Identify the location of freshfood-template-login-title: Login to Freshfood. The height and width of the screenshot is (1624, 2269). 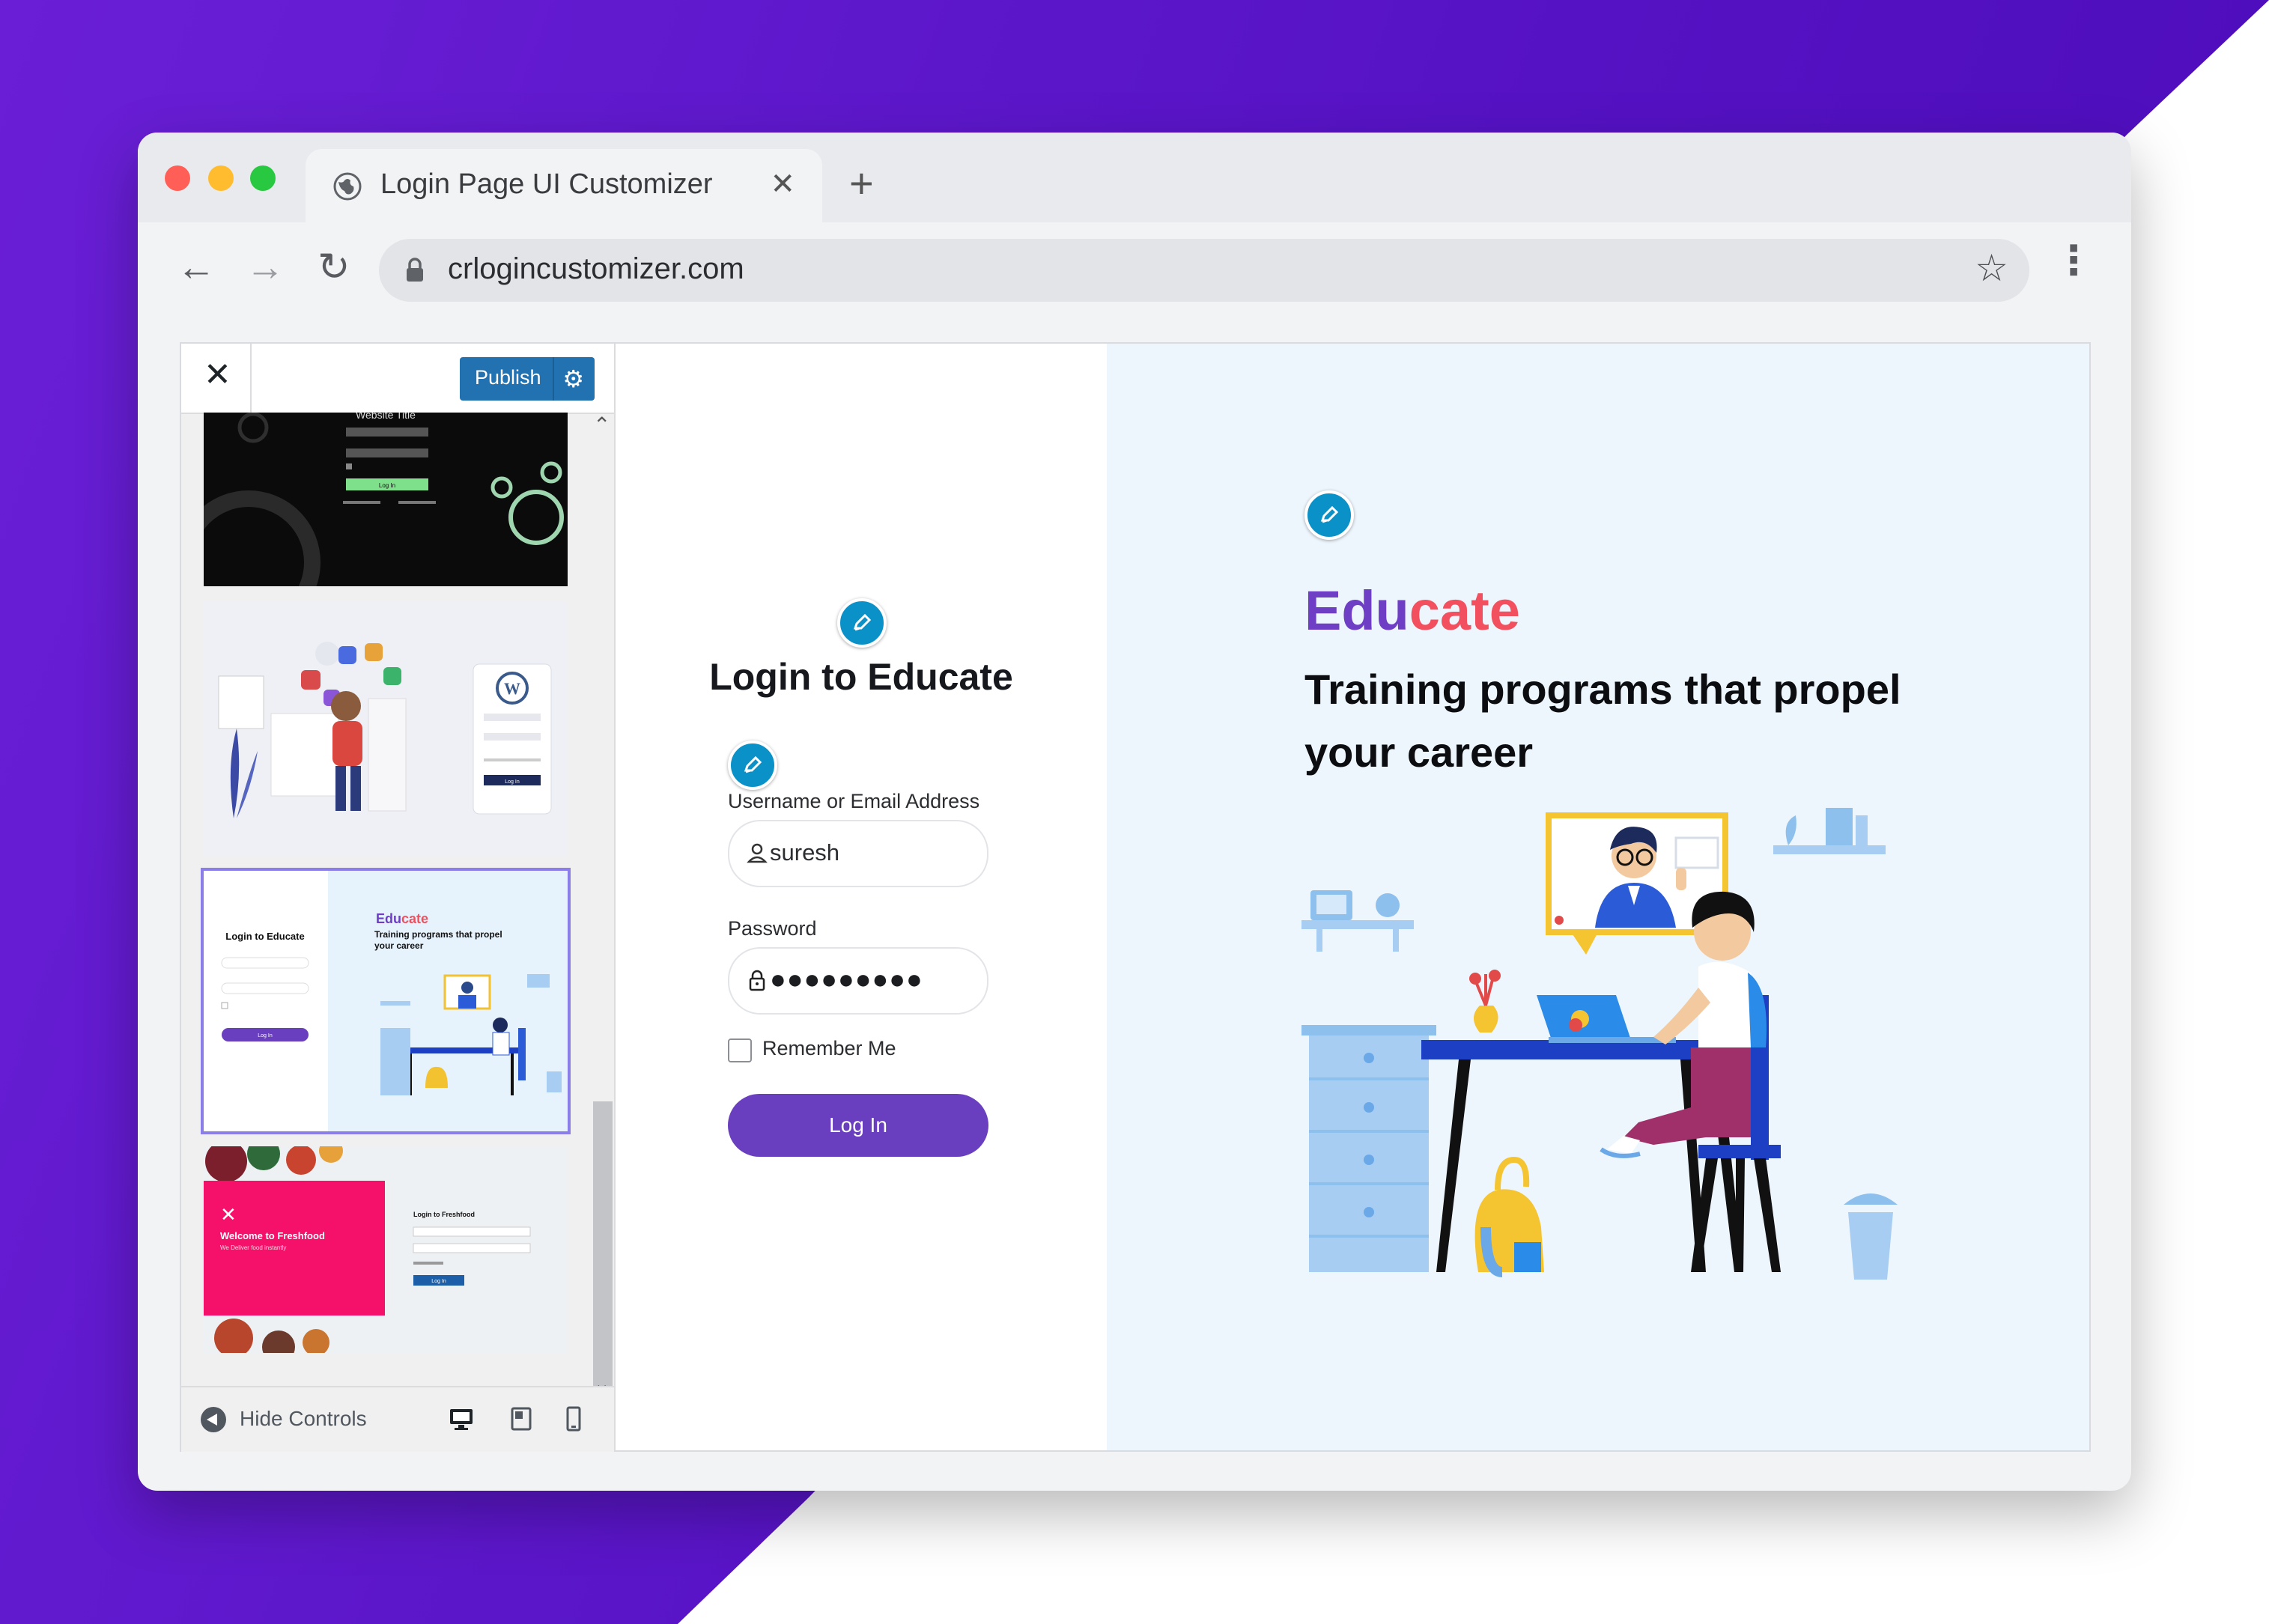
(444, 1214).